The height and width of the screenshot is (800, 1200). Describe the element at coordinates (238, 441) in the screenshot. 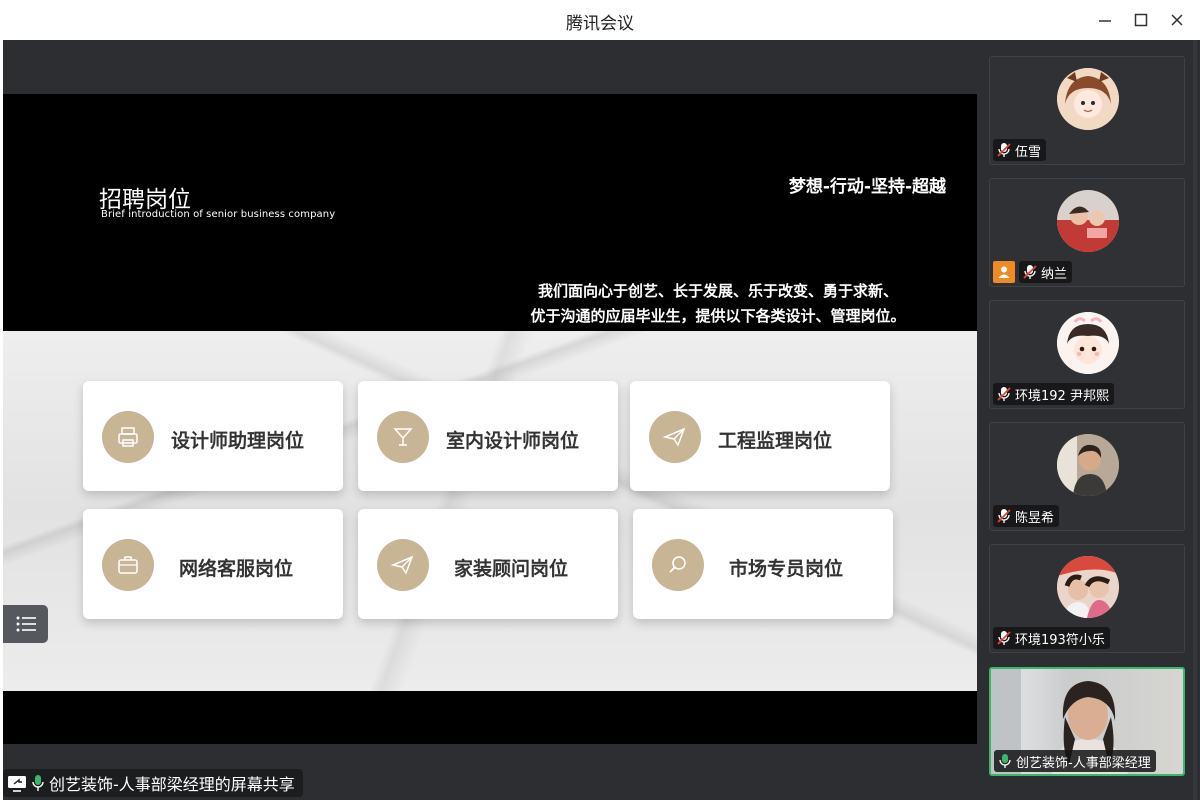

I see `job-card-label: 设计师助理岗位` at that location.